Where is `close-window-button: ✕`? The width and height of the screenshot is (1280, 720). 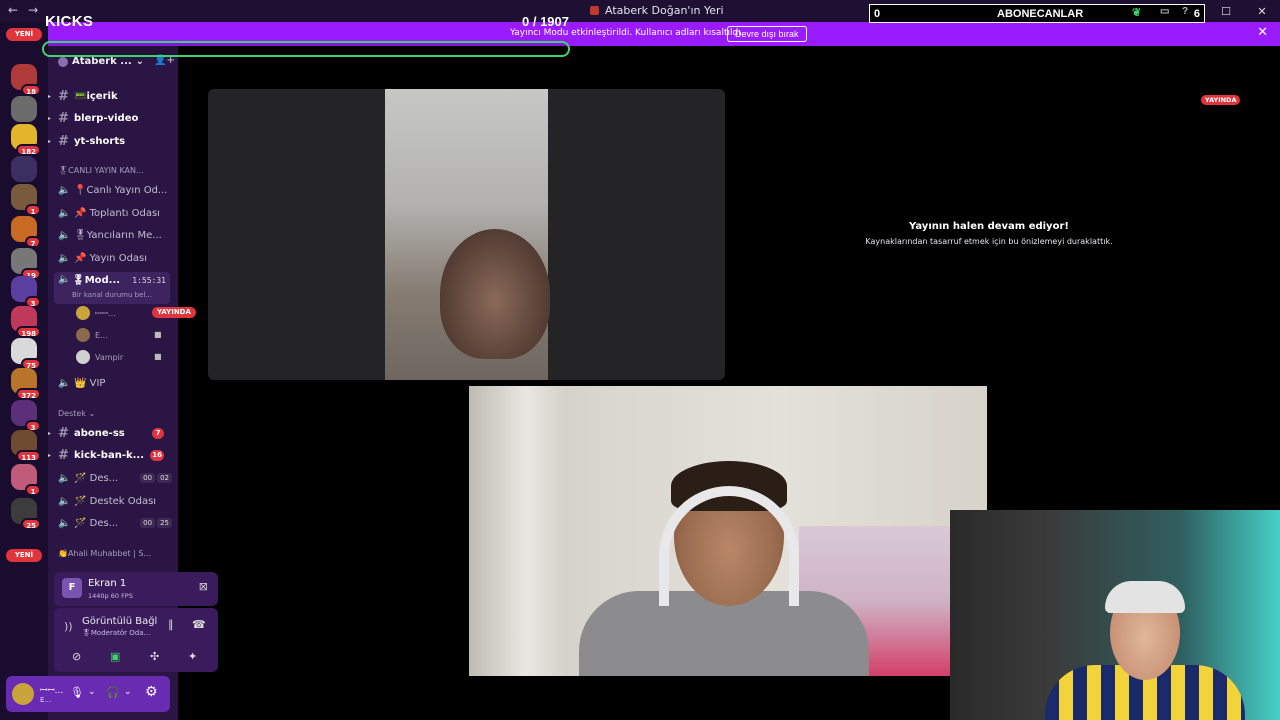 close-window-button: ✕ is located at coordinates (1262, 11).